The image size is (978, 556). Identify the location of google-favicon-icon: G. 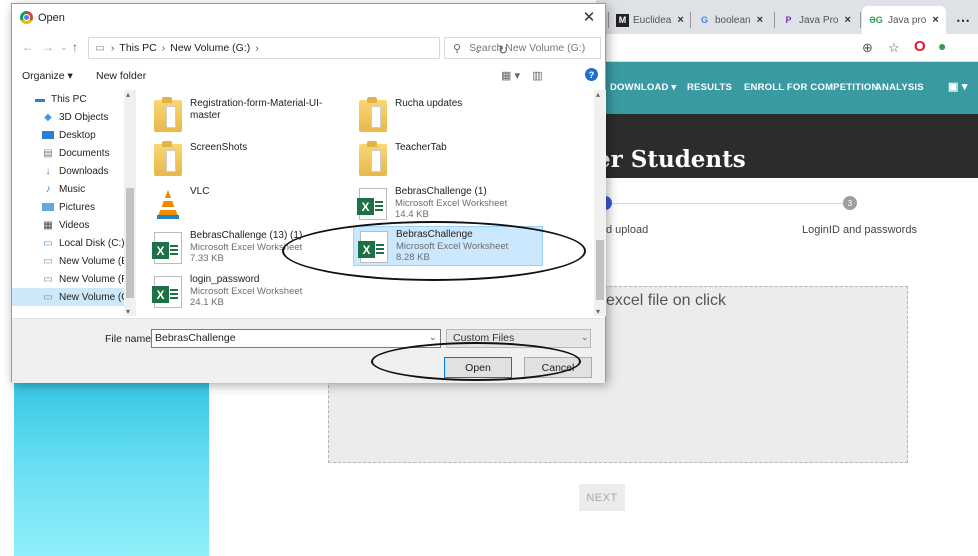
(704, 20).